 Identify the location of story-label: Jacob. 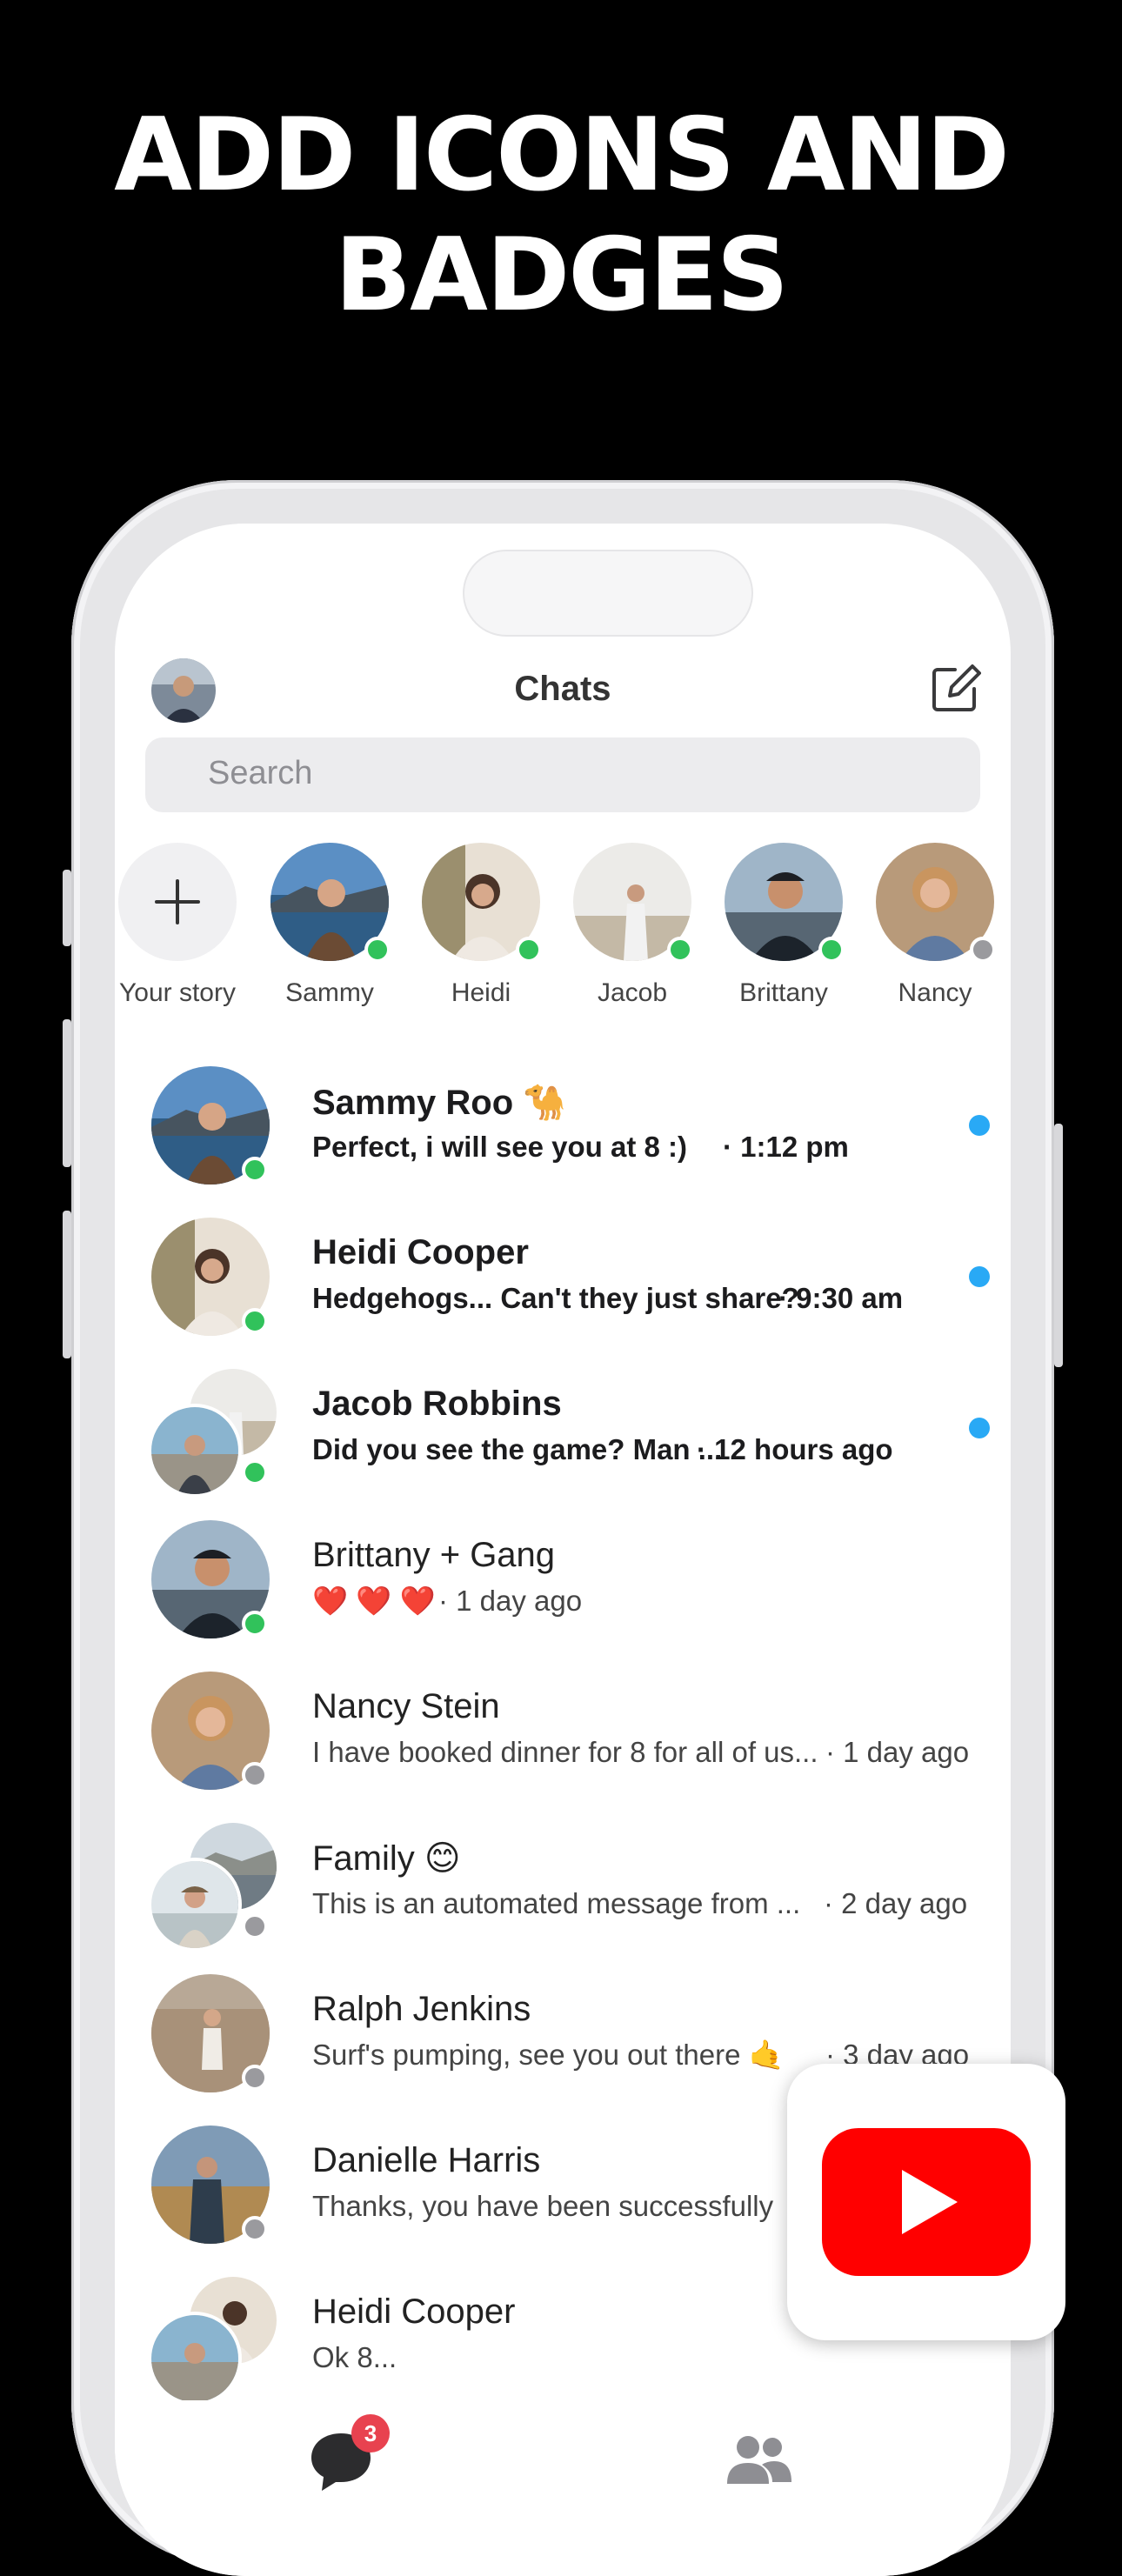
(632, 992).